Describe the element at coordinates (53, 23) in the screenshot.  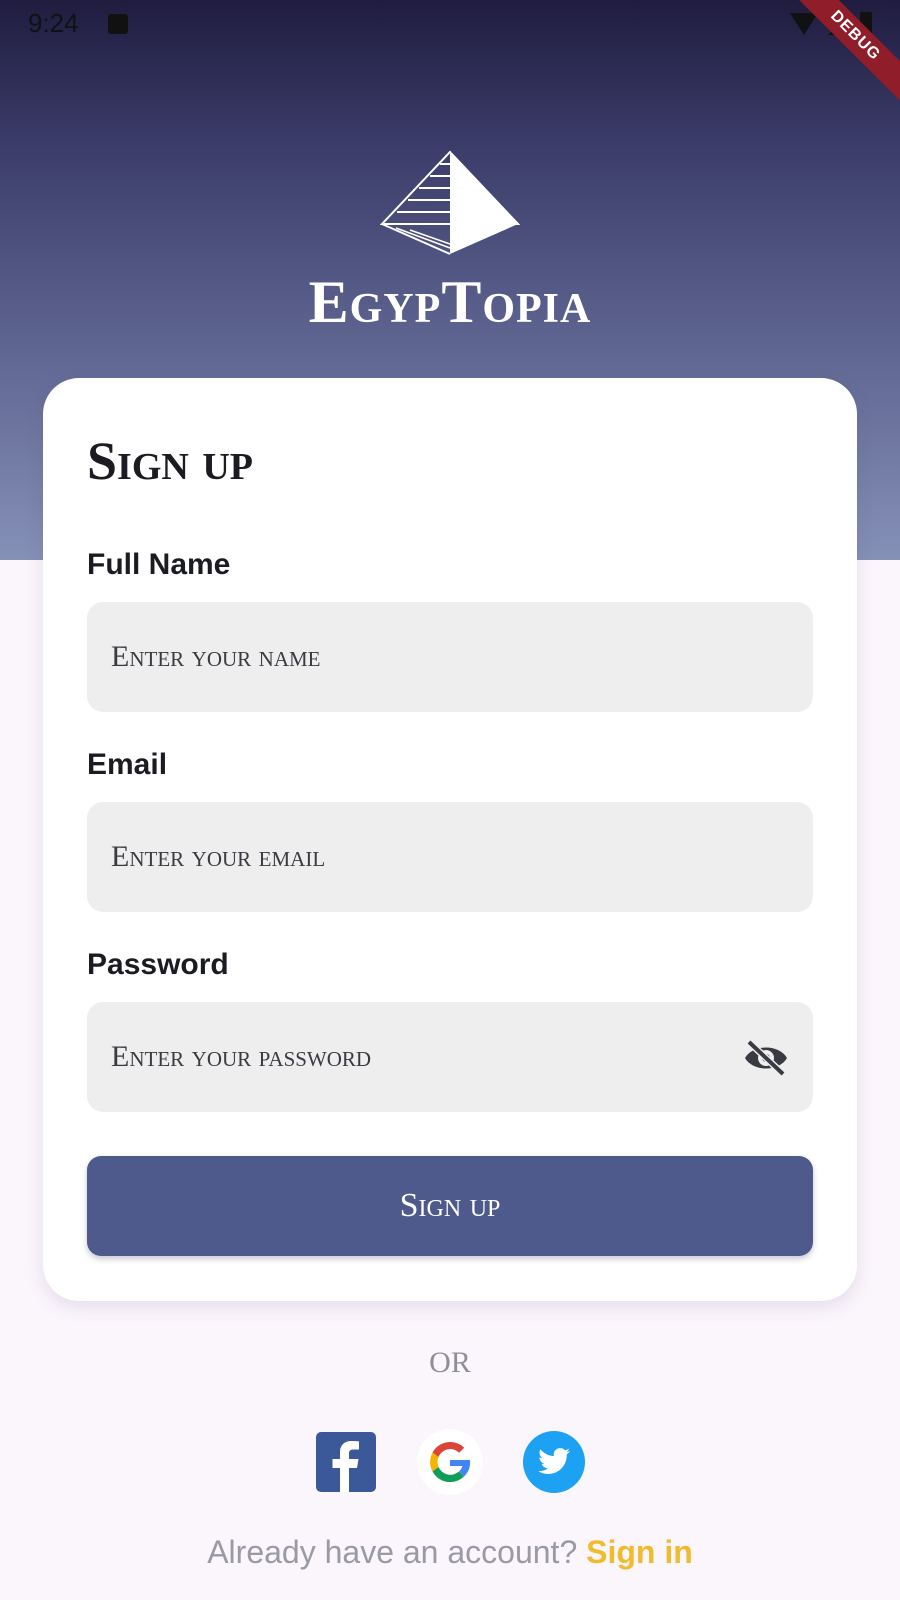
I see `status-time: 9:24` at that location.